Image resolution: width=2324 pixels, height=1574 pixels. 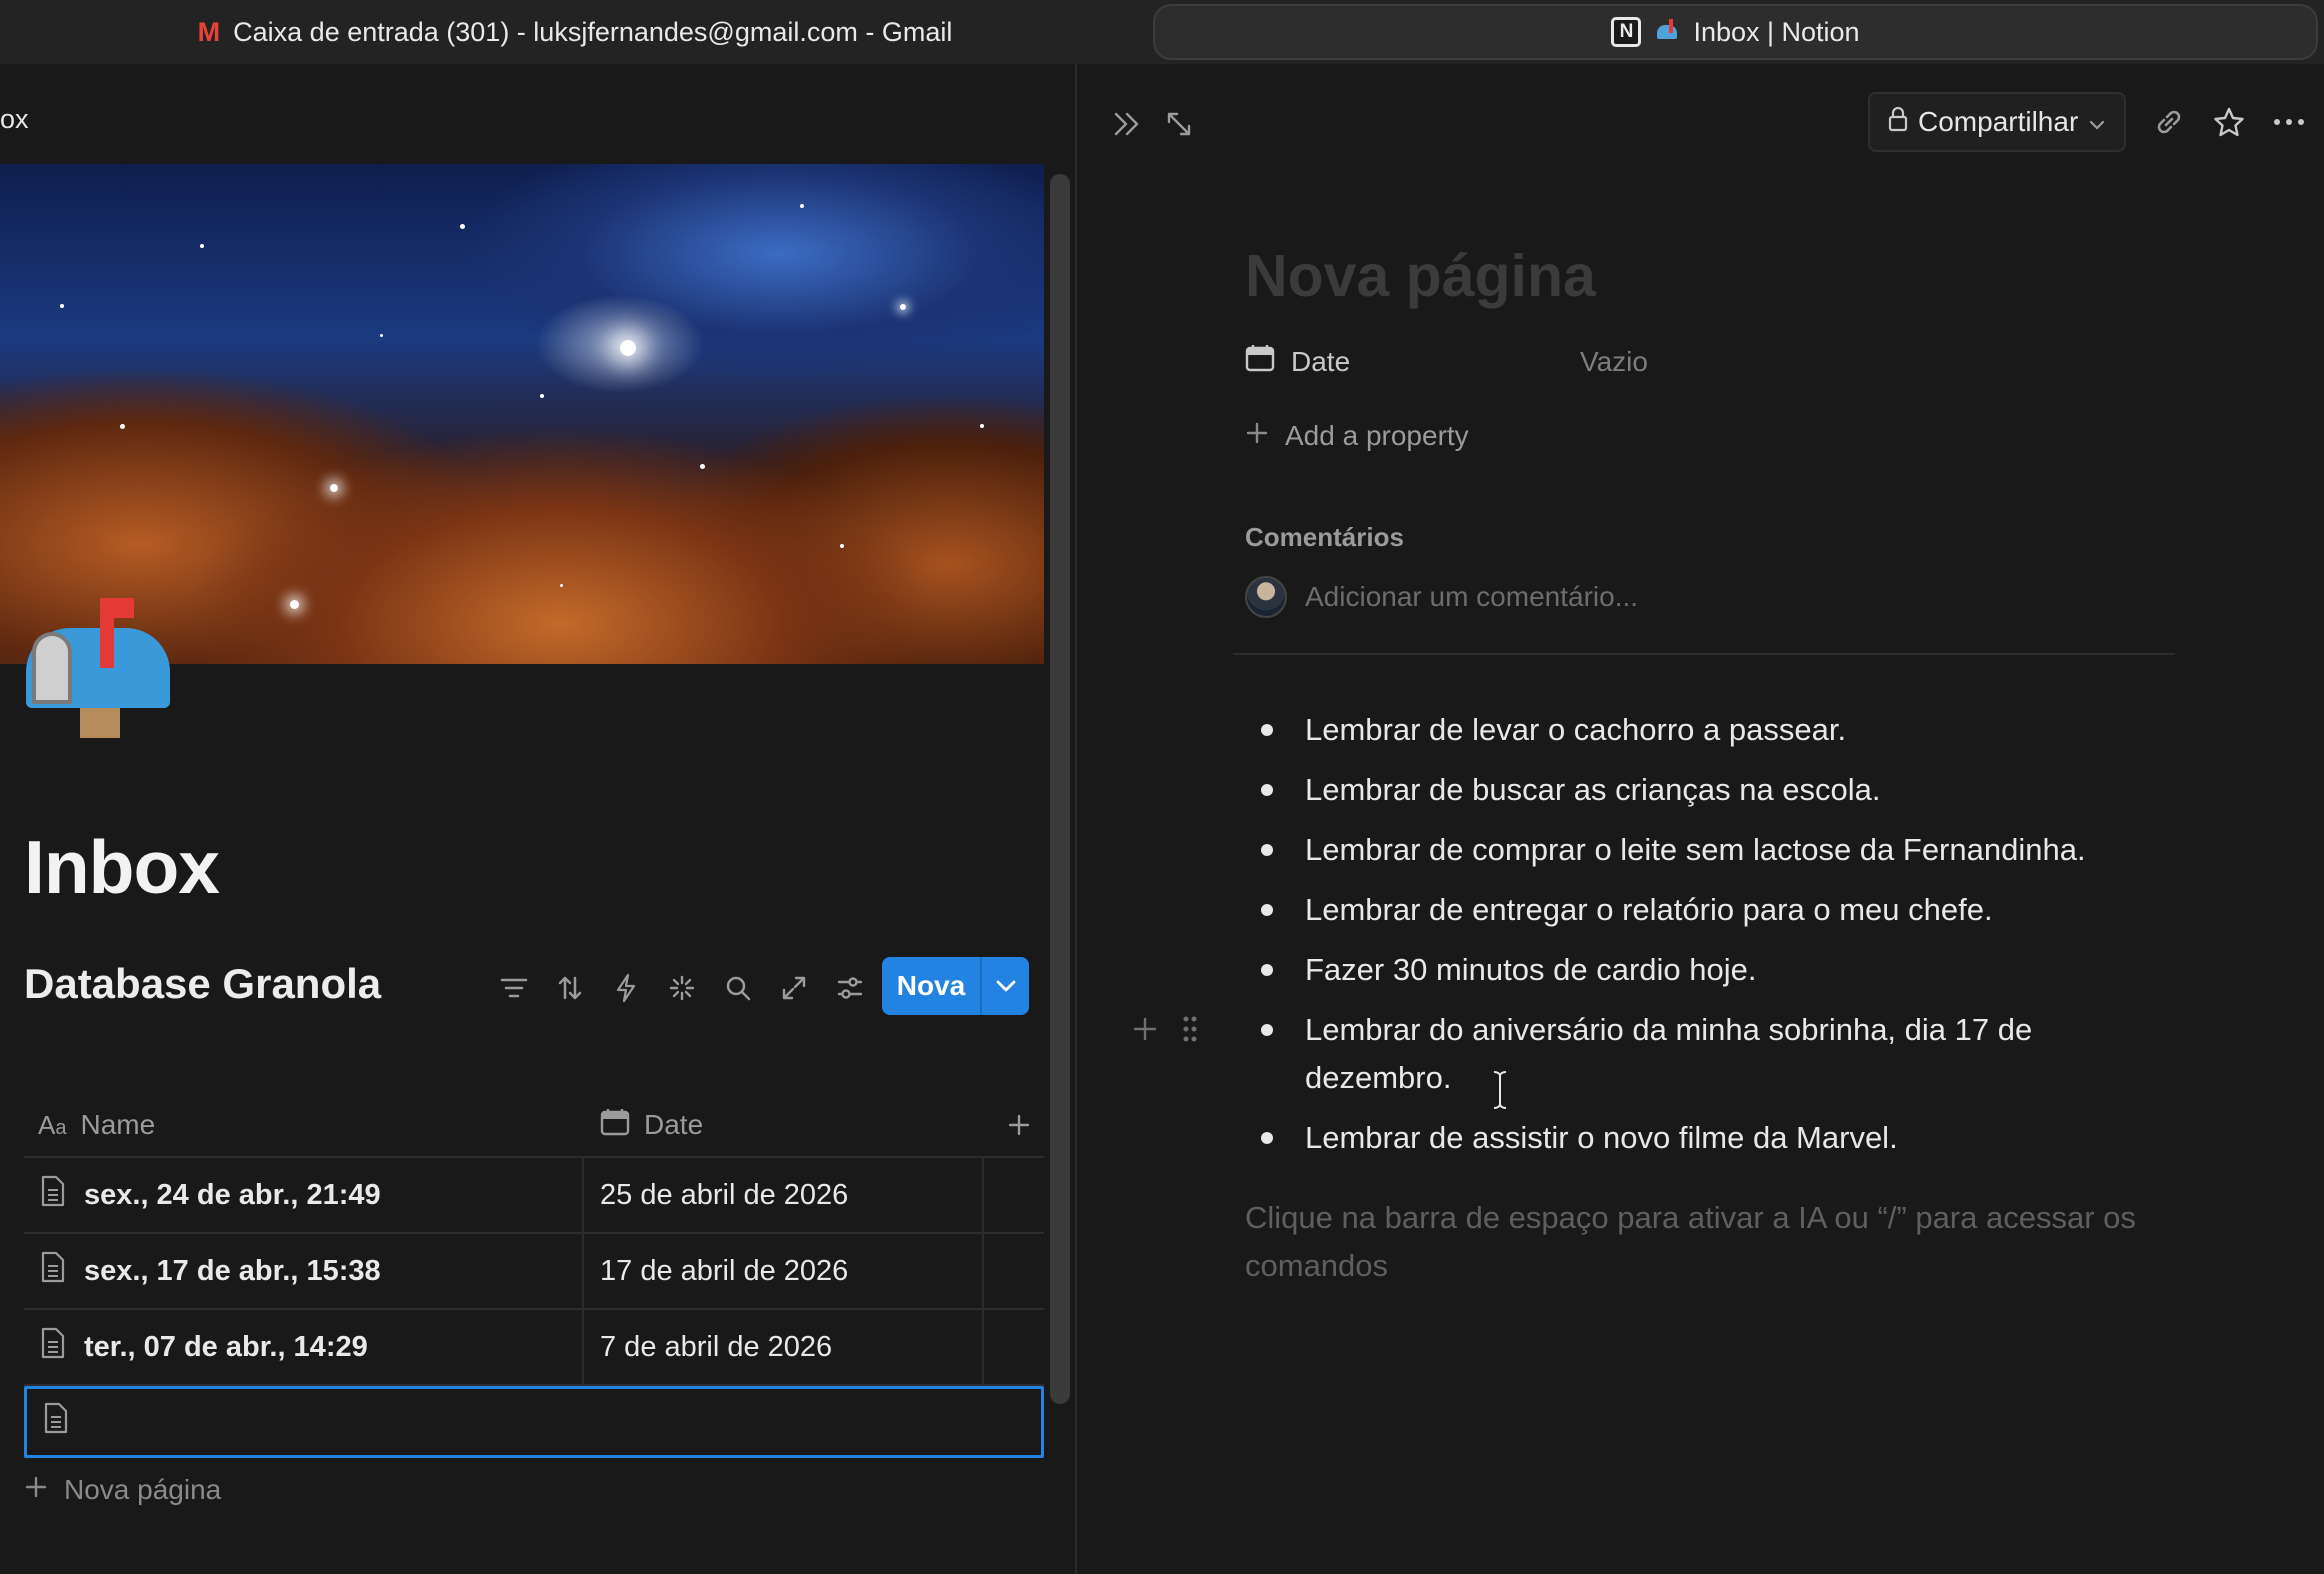 I want to click on add-property-label: Add a property, so click(x=1377, y=435).